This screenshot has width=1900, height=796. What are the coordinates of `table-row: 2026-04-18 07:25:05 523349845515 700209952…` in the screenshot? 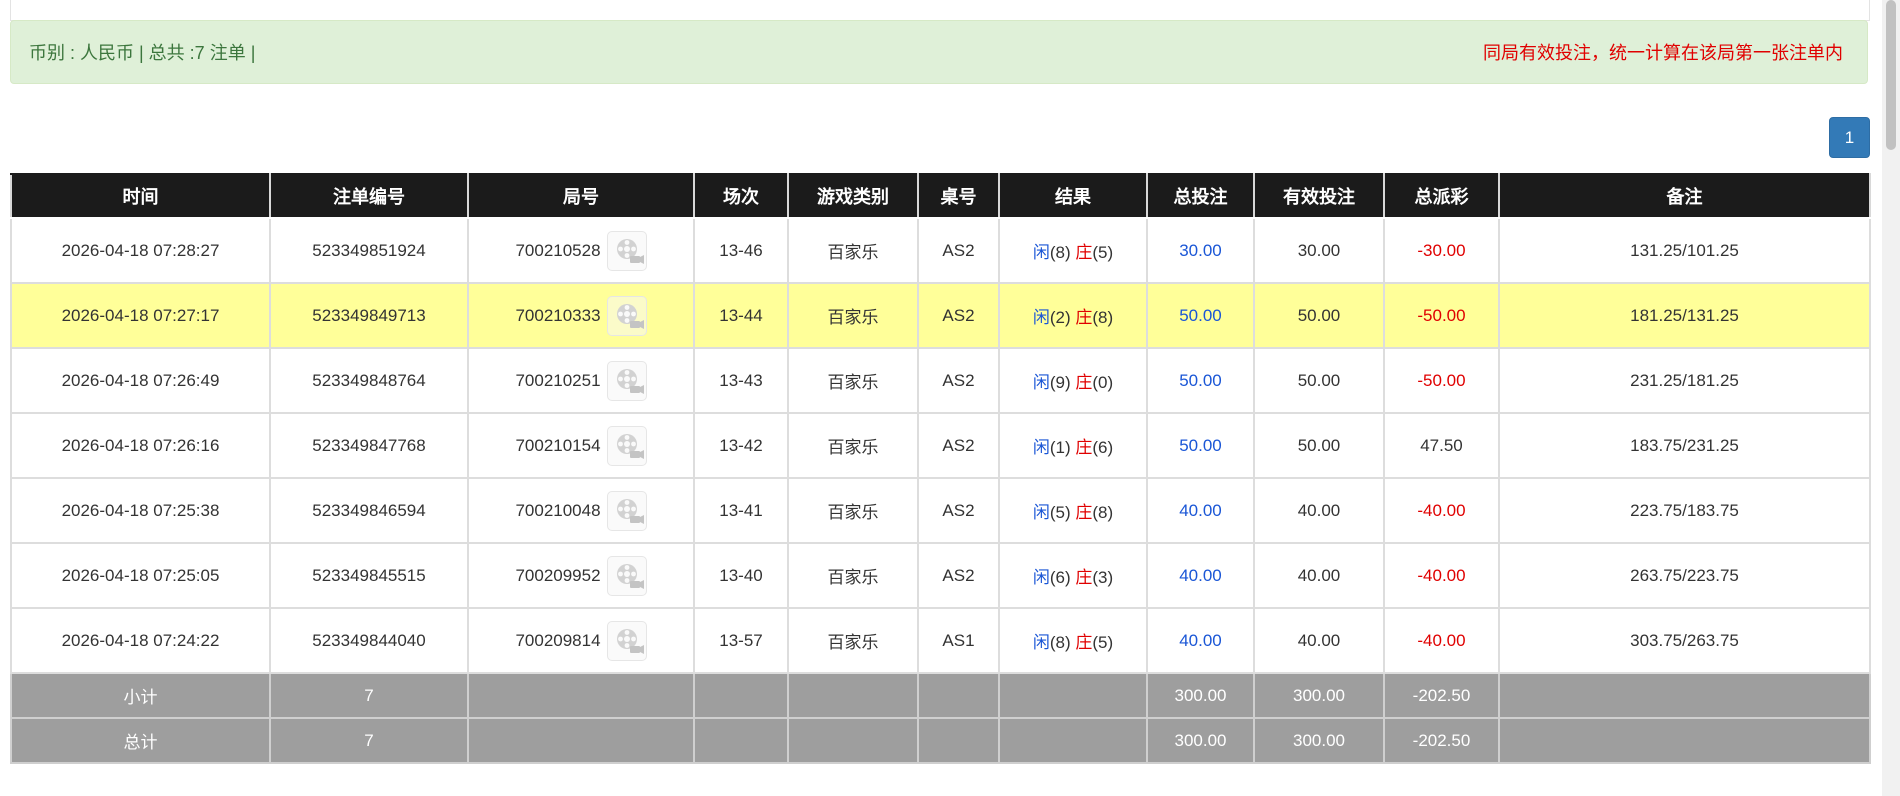 It's located at (940, 575).